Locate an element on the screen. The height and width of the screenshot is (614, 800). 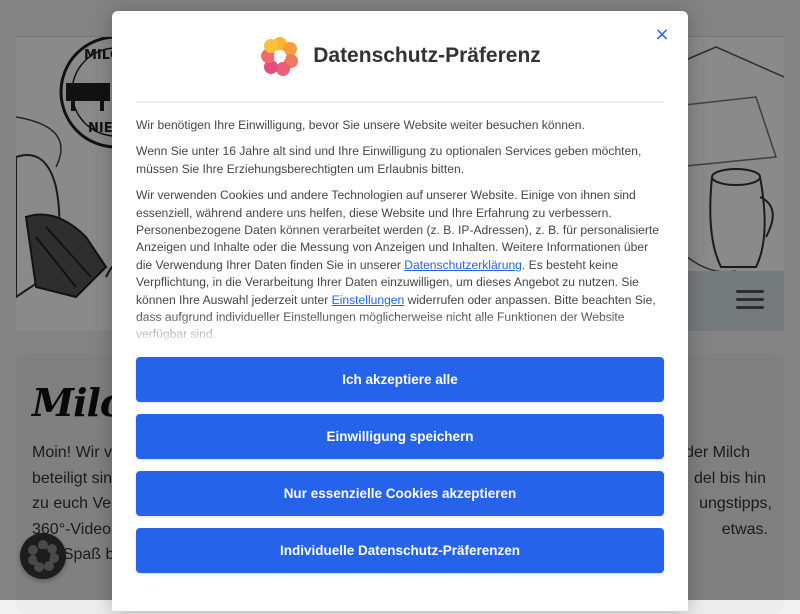
text-fade is located at coordinates (400, 329).